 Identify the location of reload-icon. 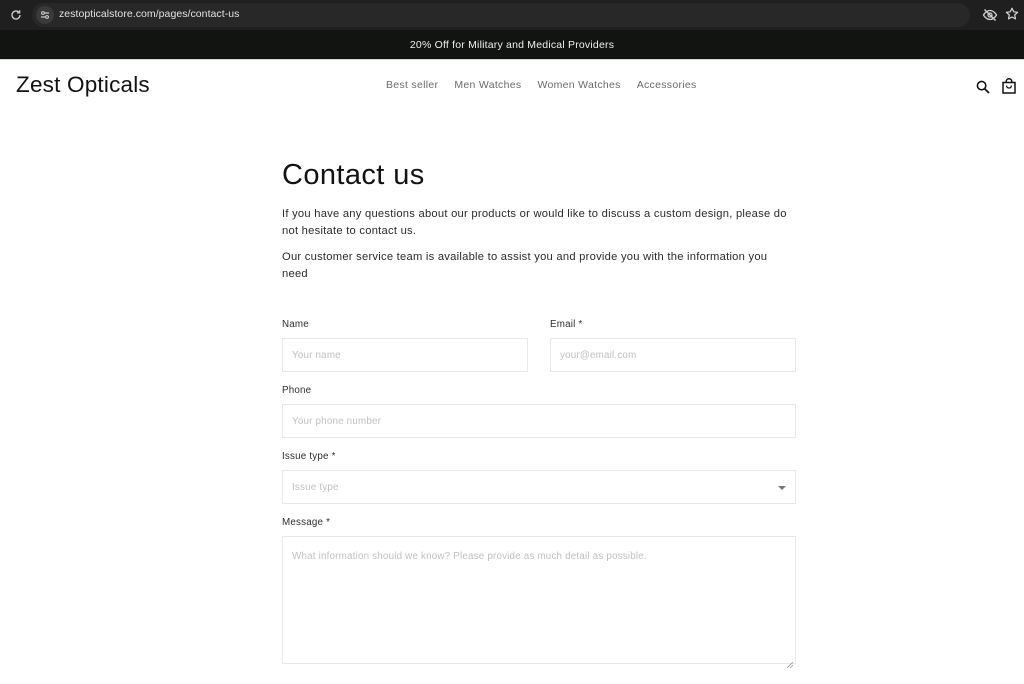
(16, 15).